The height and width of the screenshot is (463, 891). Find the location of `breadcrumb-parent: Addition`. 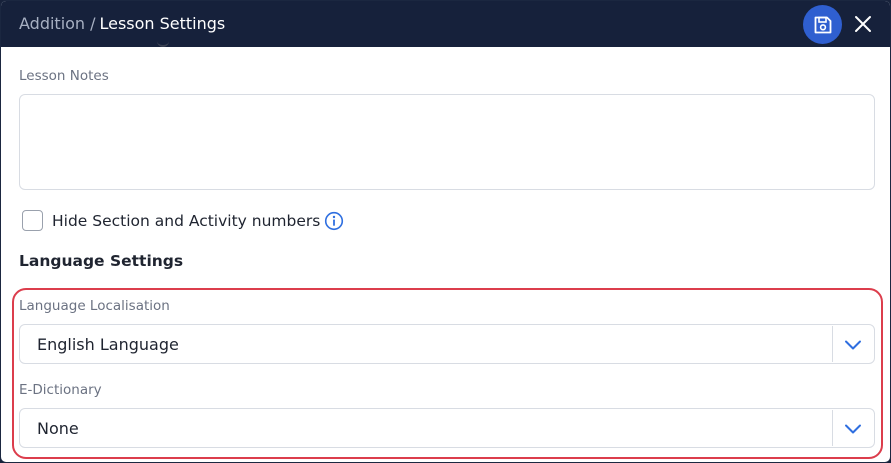

breadcrumb-parent: Addition is located at coordinates (52, 23).